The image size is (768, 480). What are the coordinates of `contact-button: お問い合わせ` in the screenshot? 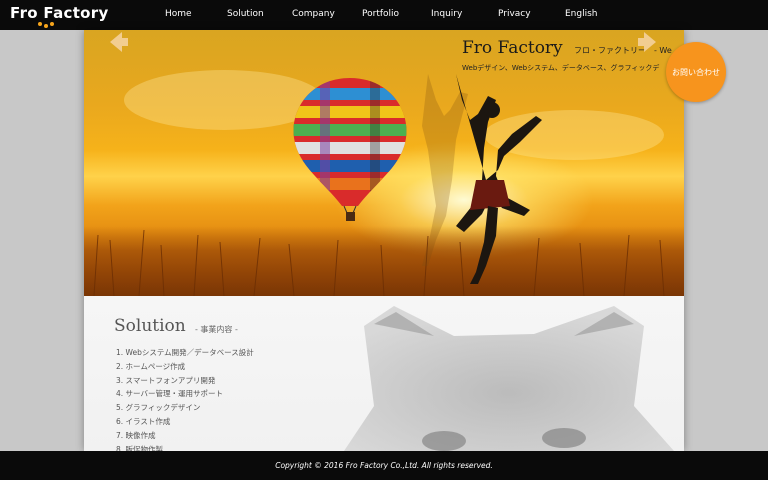 It's located at (696, 72).